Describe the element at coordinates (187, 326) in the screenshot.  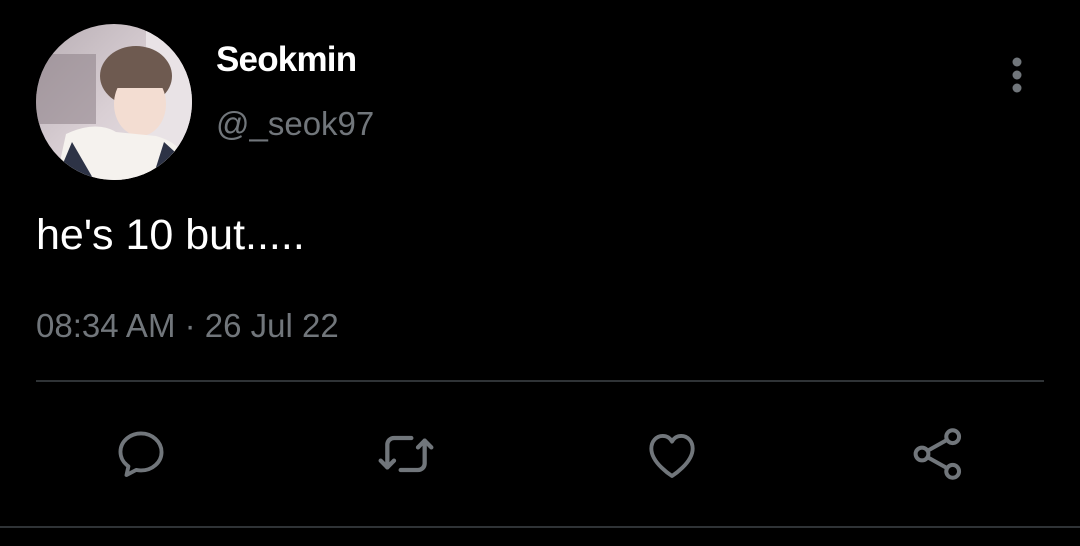
I see `tweet-timestamp: 08:34 AM · 26 Jul 22` at that location.